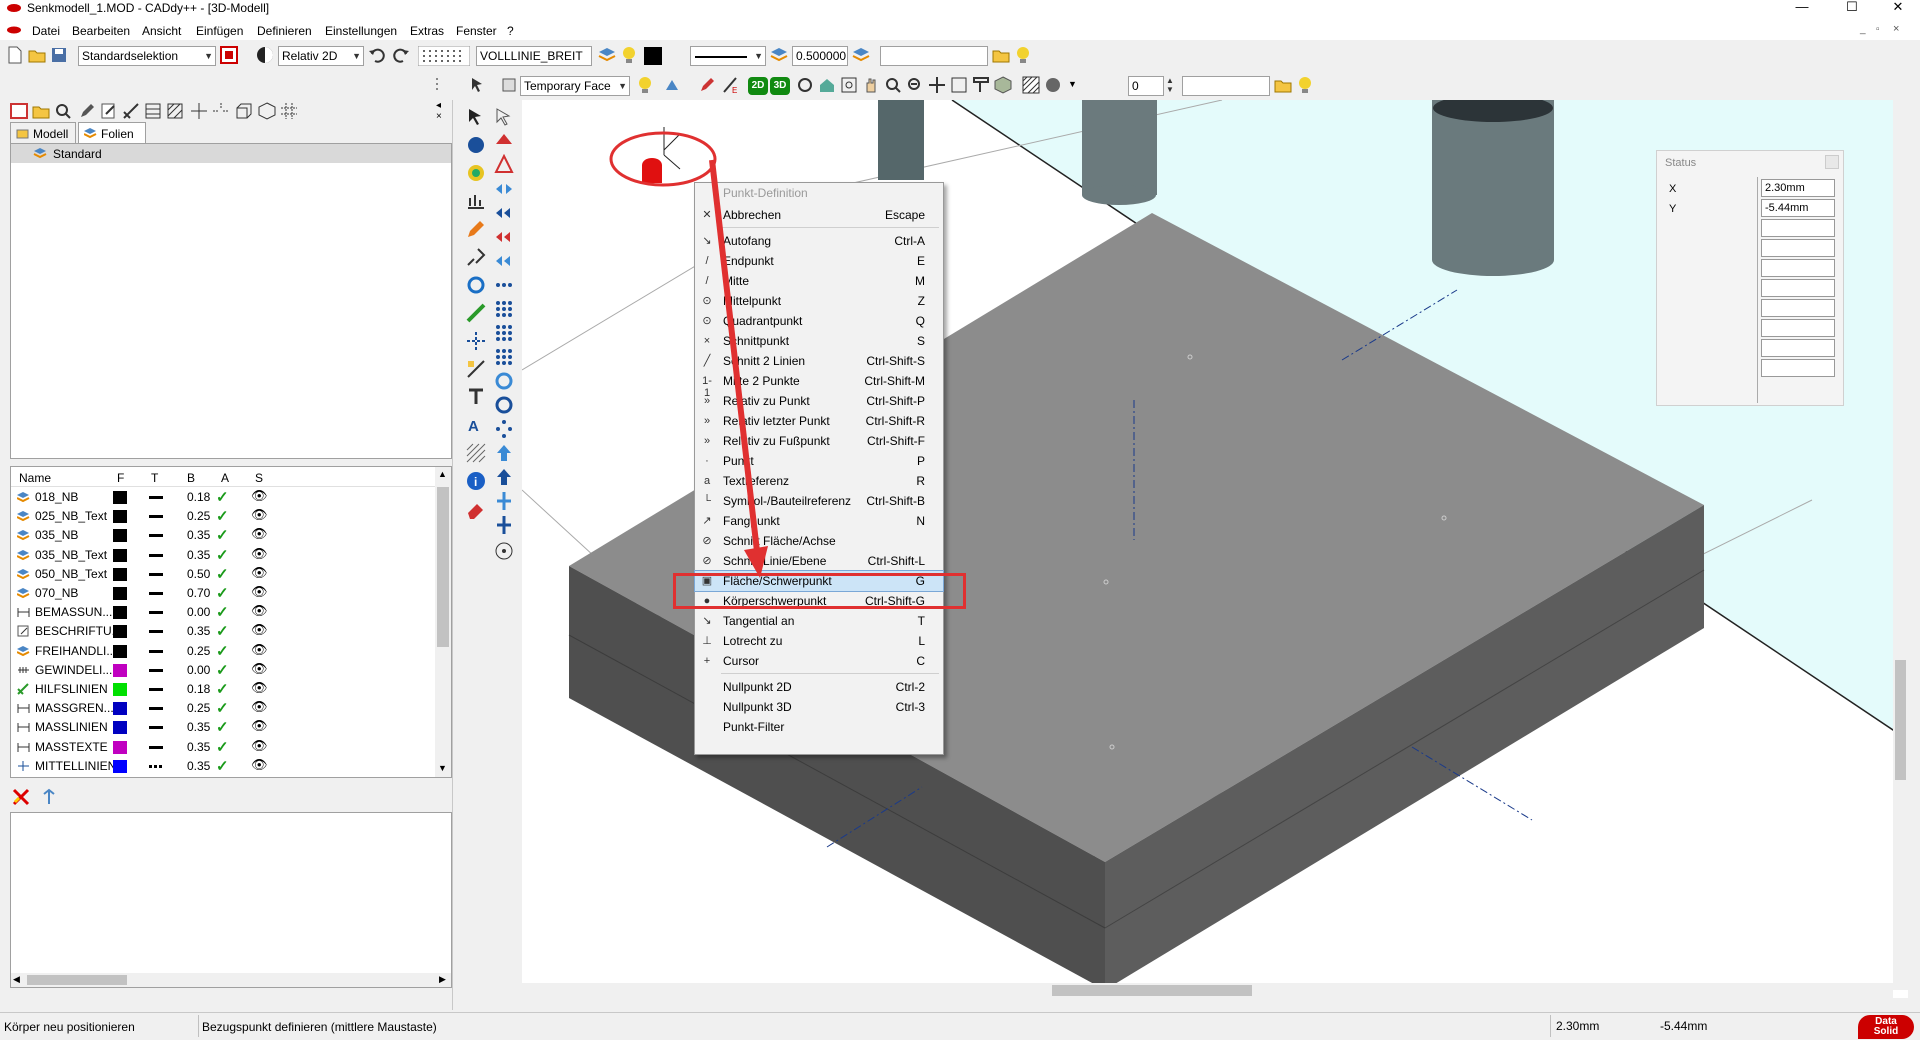 This screenshot has width=1920, height=1040. Describe the element at coordinates (443, 622) in the screenshot. I see `layer-scrollbar: ▲ ▼` at that location.